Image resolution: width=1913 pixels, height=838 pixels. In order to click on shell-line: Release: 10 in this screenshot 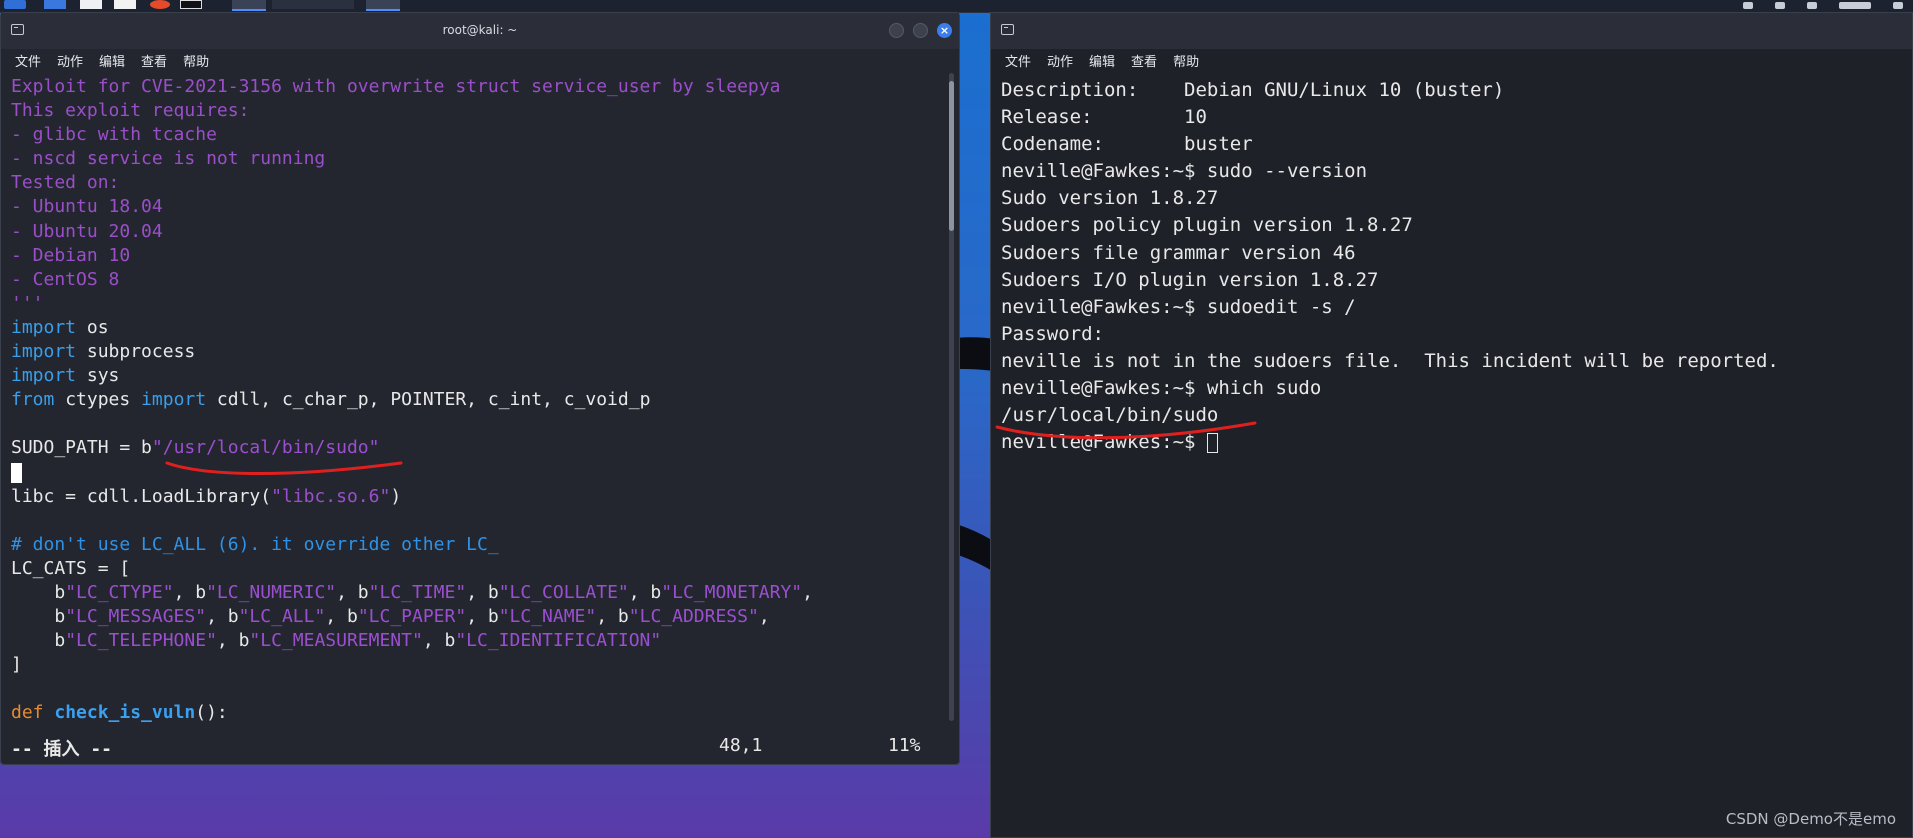, I will do `click(1104, 117)`.